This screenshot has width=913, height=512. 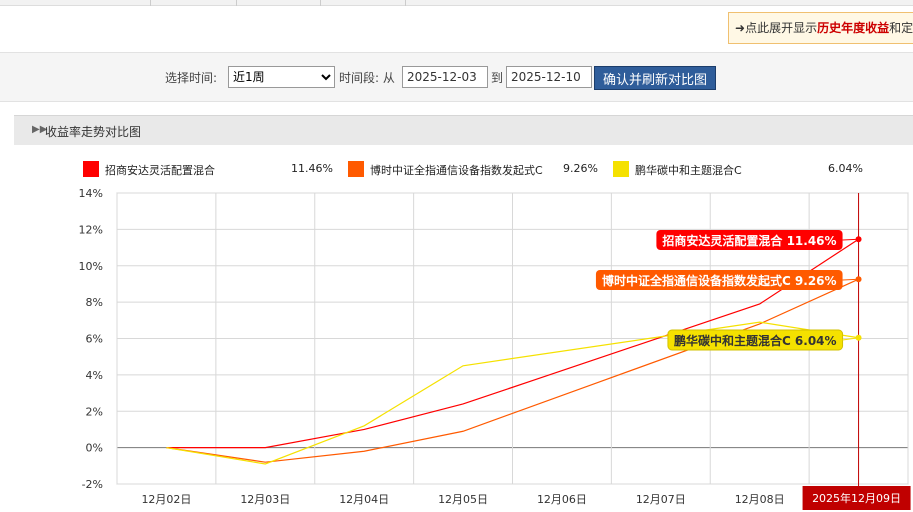 I want to click on confirm-refresh-button: 确认并刷新对比图, so click(x=655, y=78).